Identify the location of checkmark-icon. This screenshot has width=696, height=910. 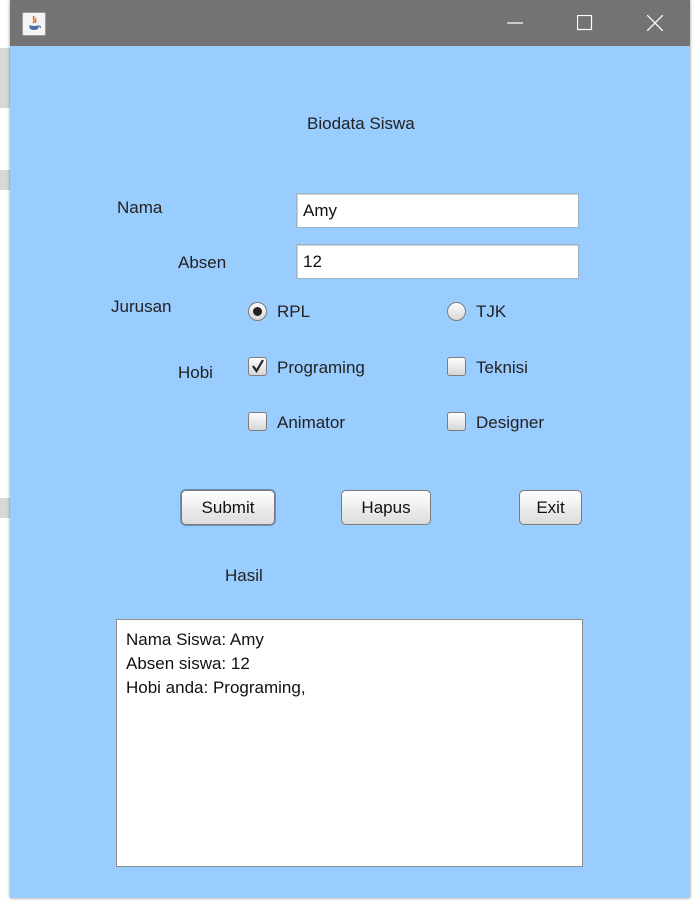
(258, 366).